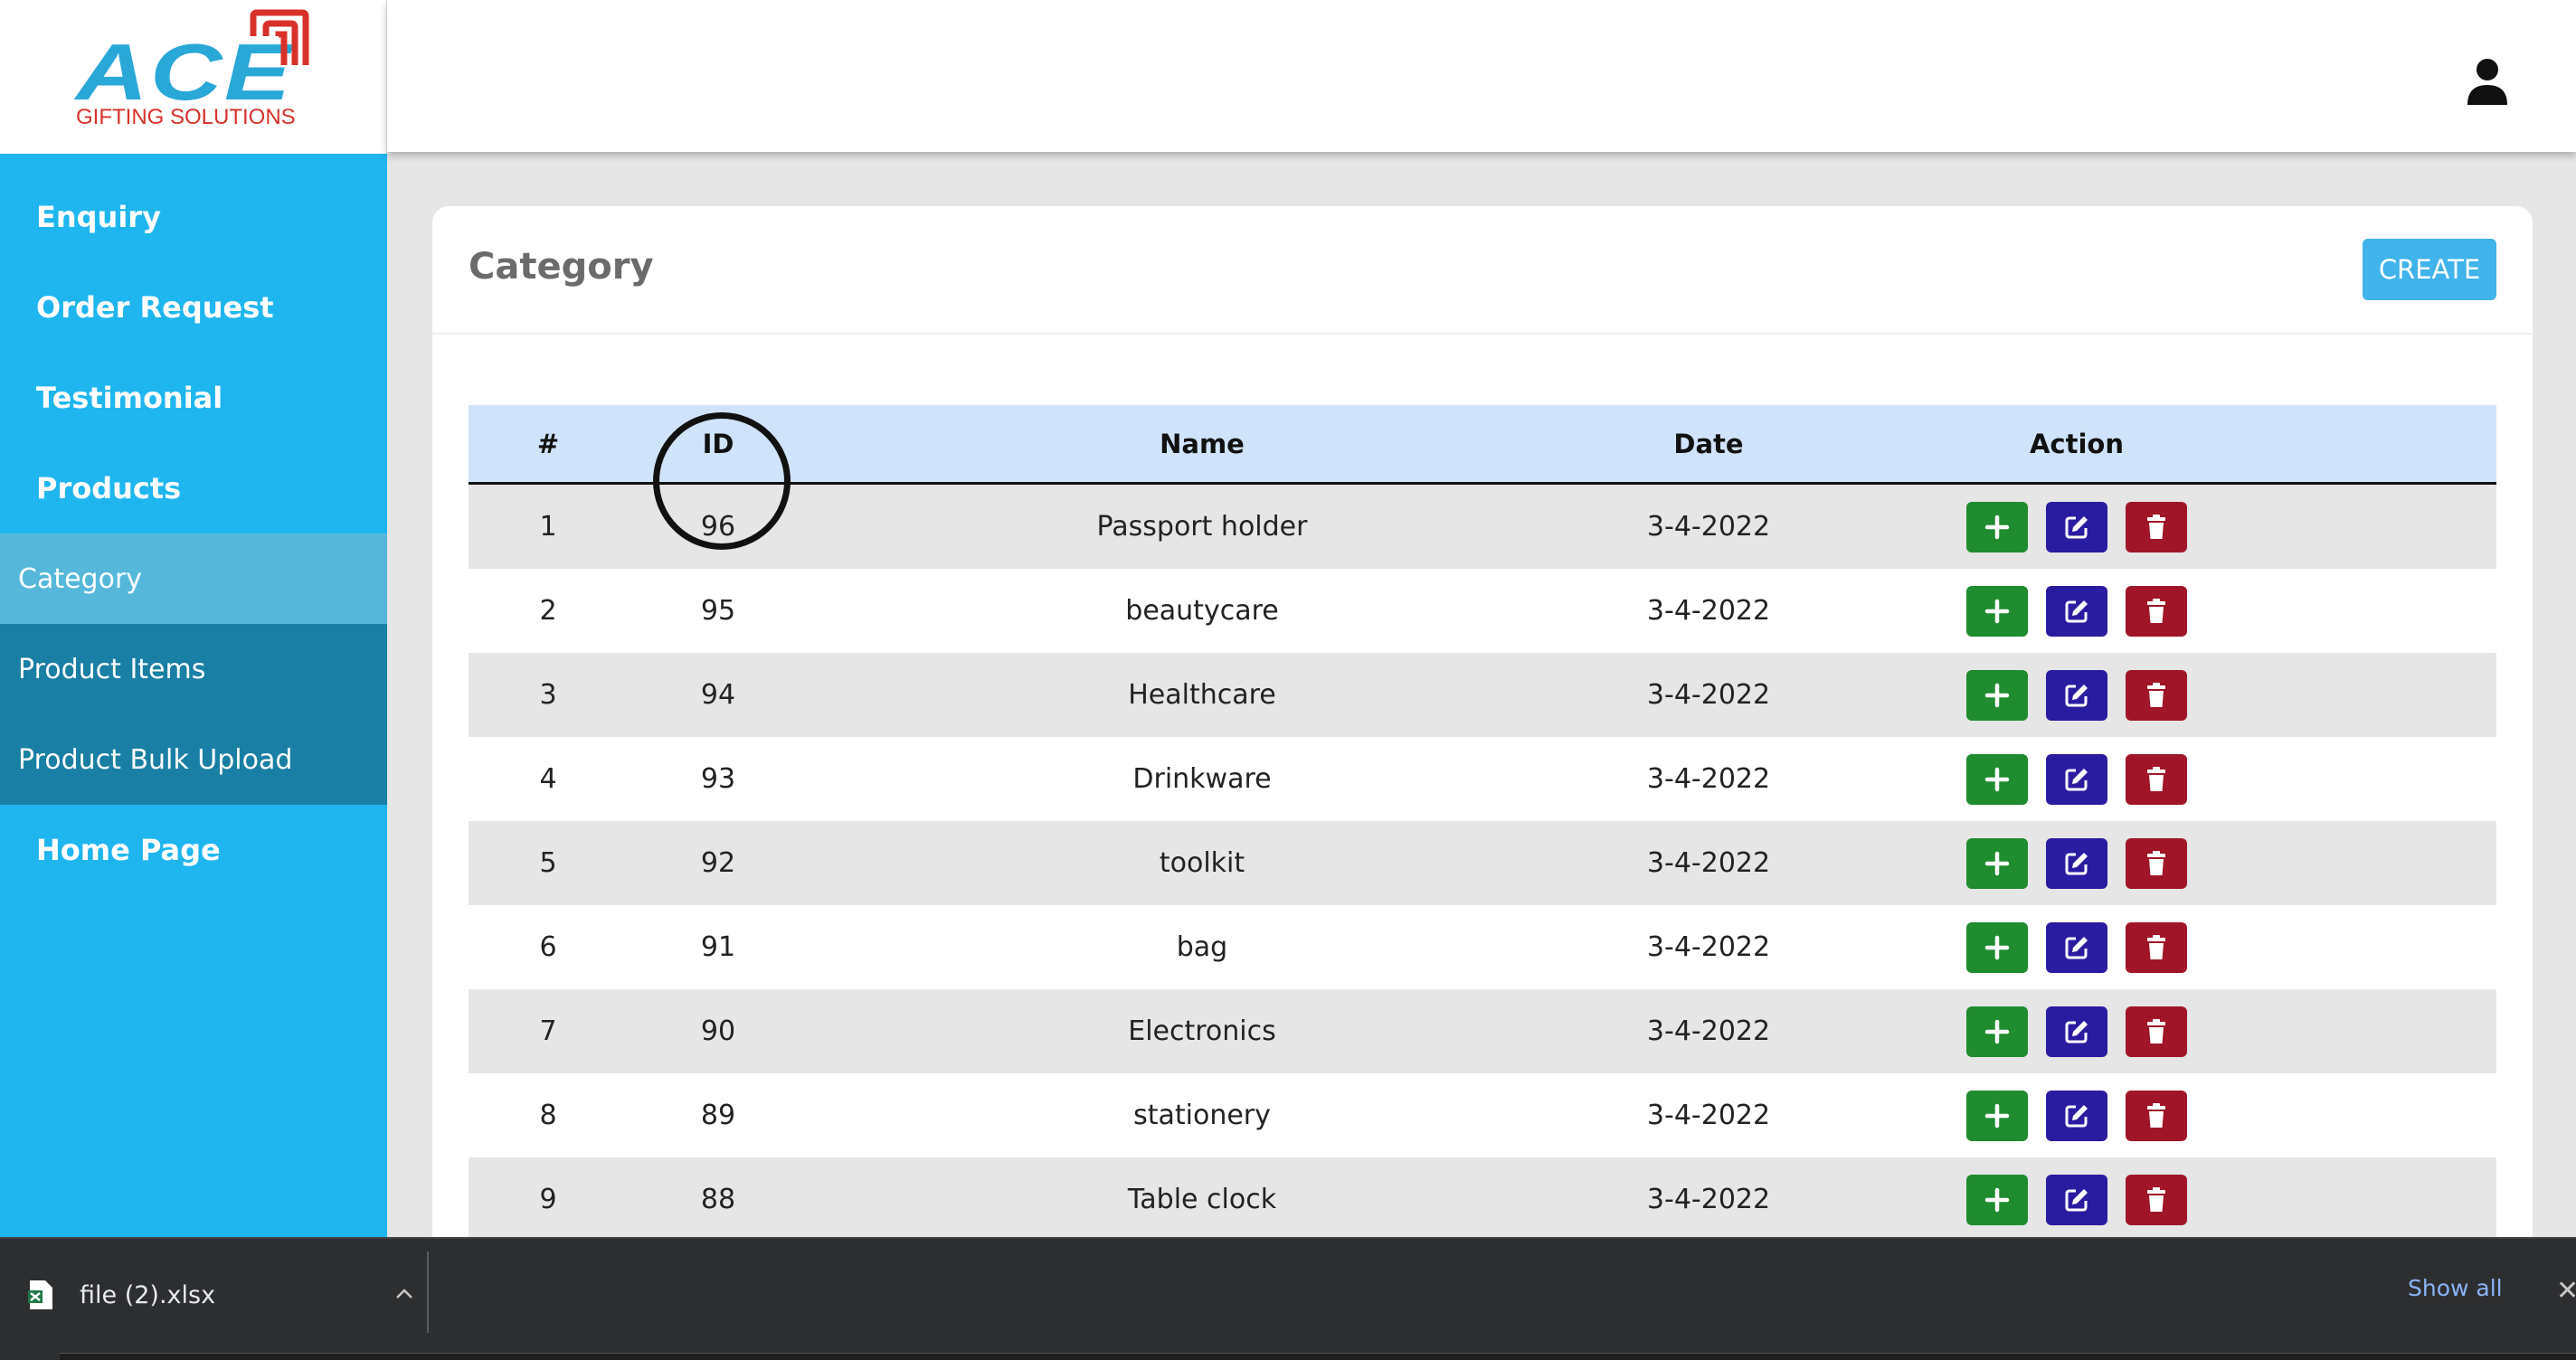 The width and height of the screenshot is (2576, 1360). Describe the element at coordinates (1202, 527) in the screenshot. I see `cell-name: Passport holder` at that location.